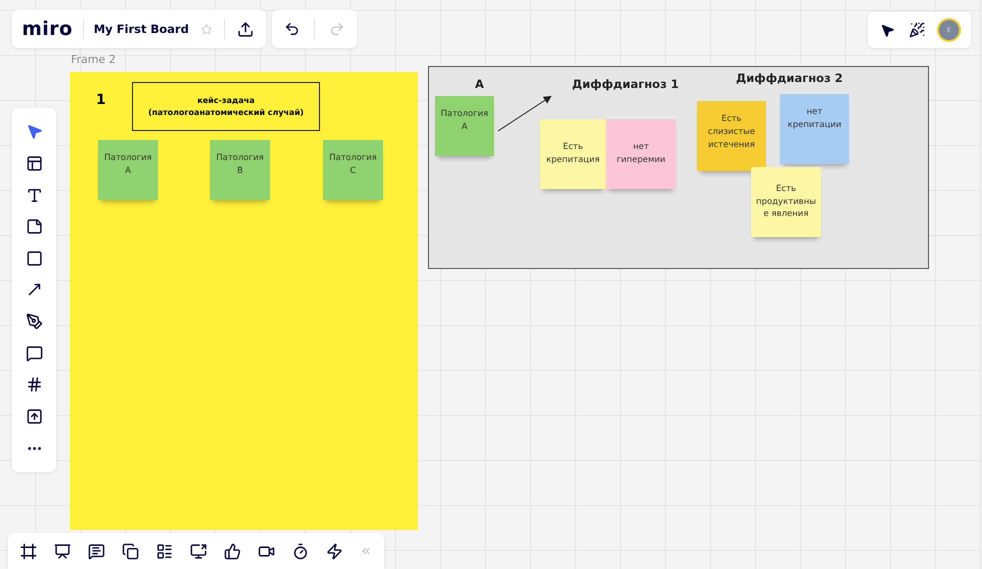 The image size is (982, 569). What do you see at coordinates (353, 170) in the screenshot?
I see `sticky-note: Патология C` at bounding box center [353, 170].